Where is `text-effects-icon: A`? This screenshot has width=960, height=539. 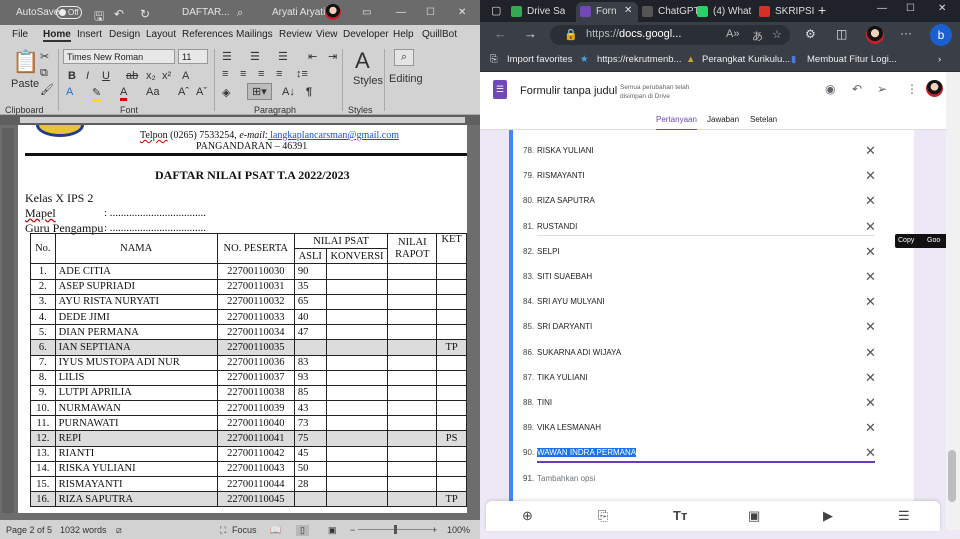
text-effects-icon: A is located at coordinates (69, 92).